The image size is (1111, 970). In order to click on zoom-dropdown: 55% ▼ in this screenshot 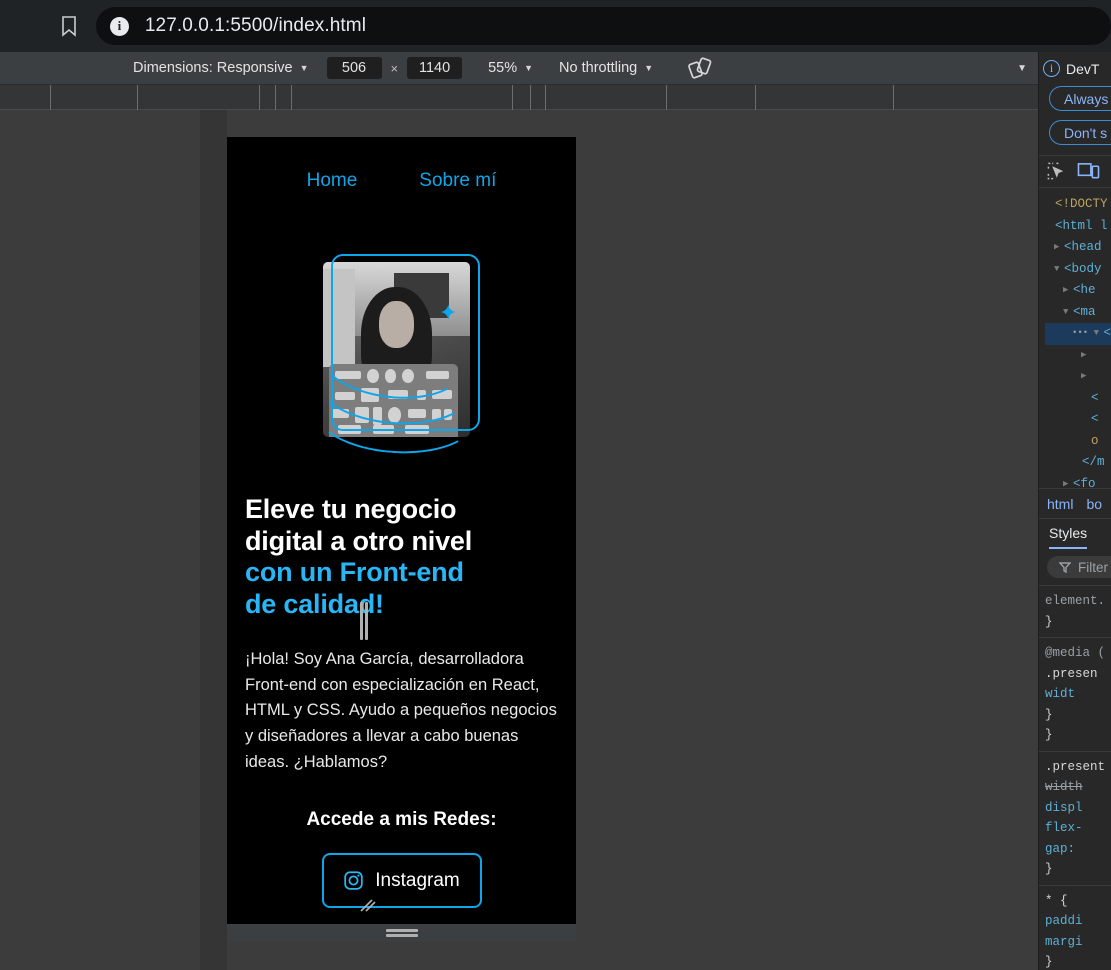, I will do `click(510, 68)`.